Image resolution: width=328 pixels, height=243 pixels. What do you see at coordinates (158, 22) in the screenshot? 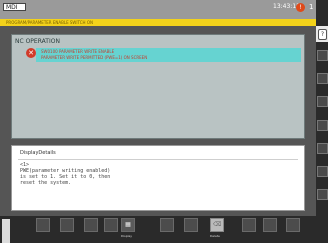
I see `message-bar: PROGRAM/PARAMETER ENABLE SWITCH ON` at bounding box center [158, 22].